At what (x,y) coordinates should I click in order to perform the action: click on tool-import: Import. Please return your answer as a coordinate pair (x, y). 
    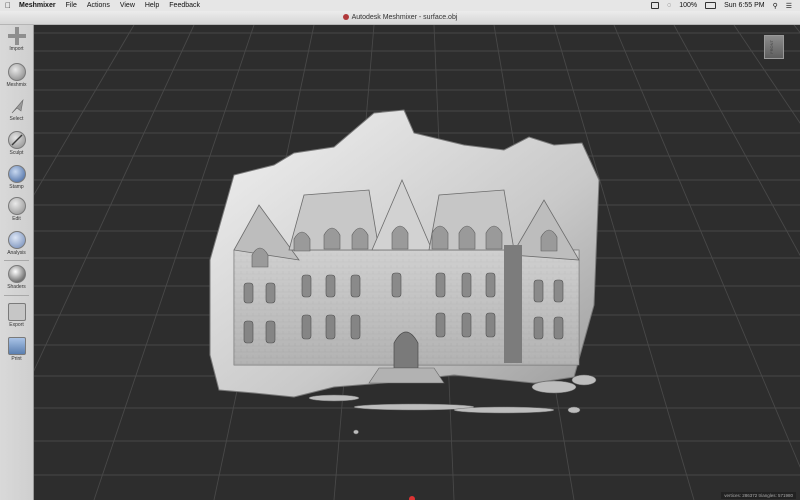
    Looking at the image, I should click on (16, 39).